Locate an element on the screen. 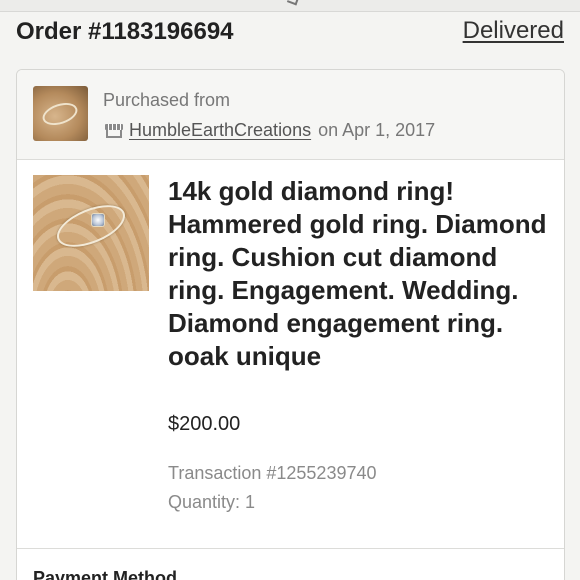 The width and height of the screenshot is (580, 580). order-header: Order #1183196694 Delivered is located at coordinates (290, 40).